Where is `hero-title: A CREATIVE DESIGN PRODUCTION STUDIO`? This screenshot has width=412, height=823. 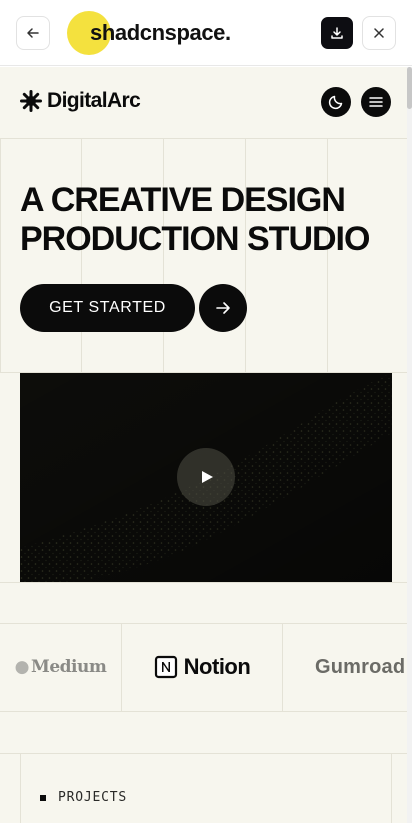
hero-title: A CREATIVE DESIGN PRODUCTION STUDIO is located at coordinates (210, 220).